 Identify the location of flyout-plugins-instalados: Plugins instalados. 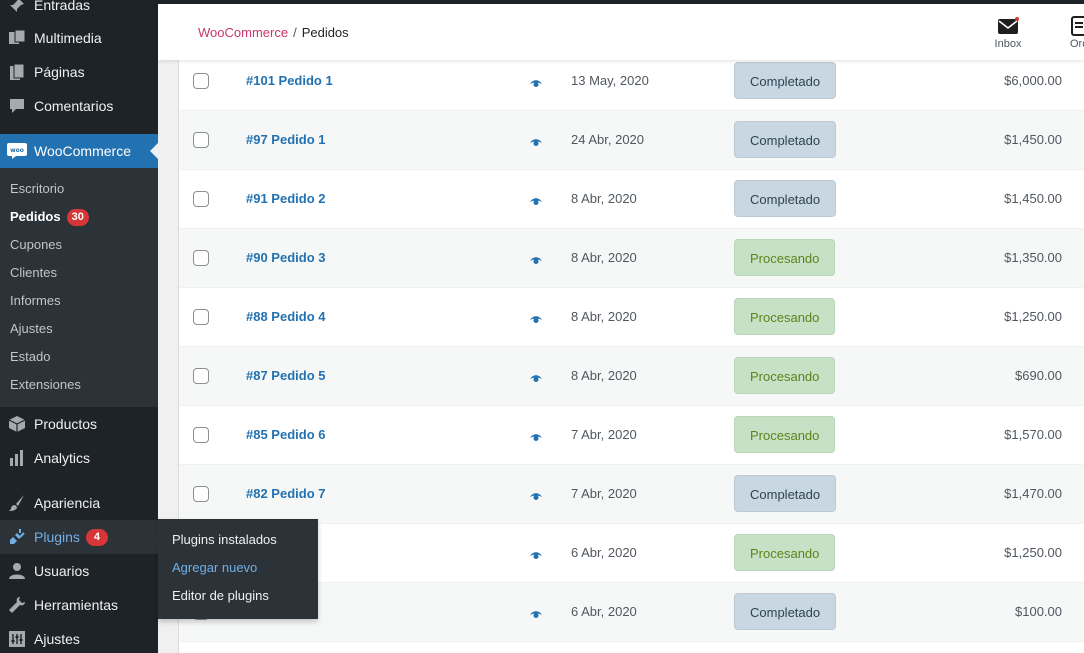
(224, 540).